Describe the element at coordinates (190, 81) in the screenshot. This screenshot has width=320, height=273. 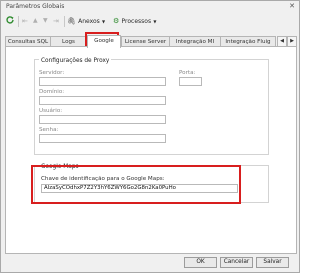
I see `porta-field` at that location.